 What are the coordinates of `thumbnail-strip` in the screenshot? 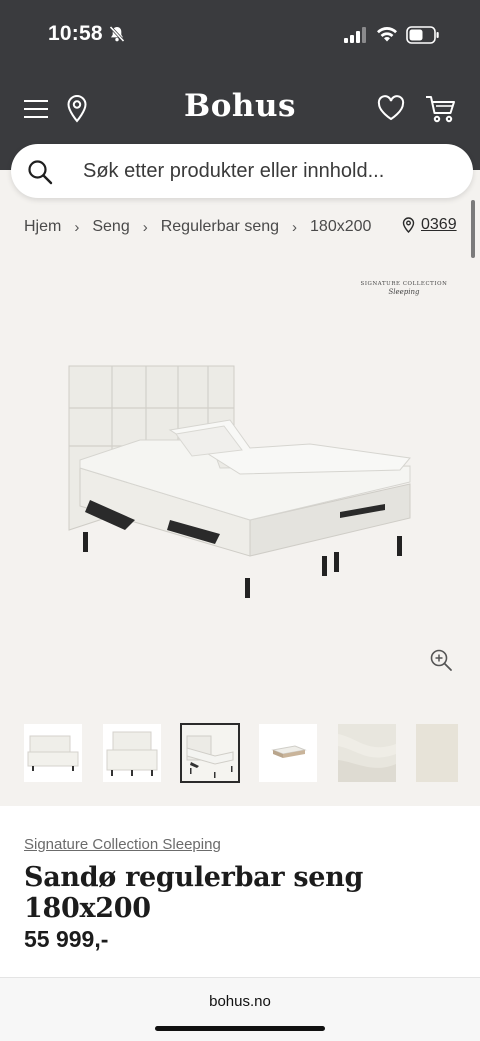 It's located at (240, 753).